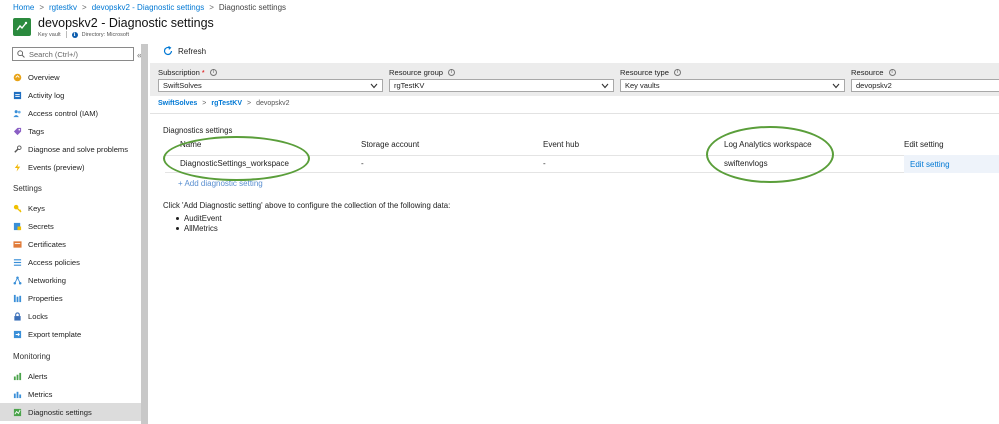 This screenshot has width=999, height=424. I want to click on refresh-button: Refresh, so click(184, 51).